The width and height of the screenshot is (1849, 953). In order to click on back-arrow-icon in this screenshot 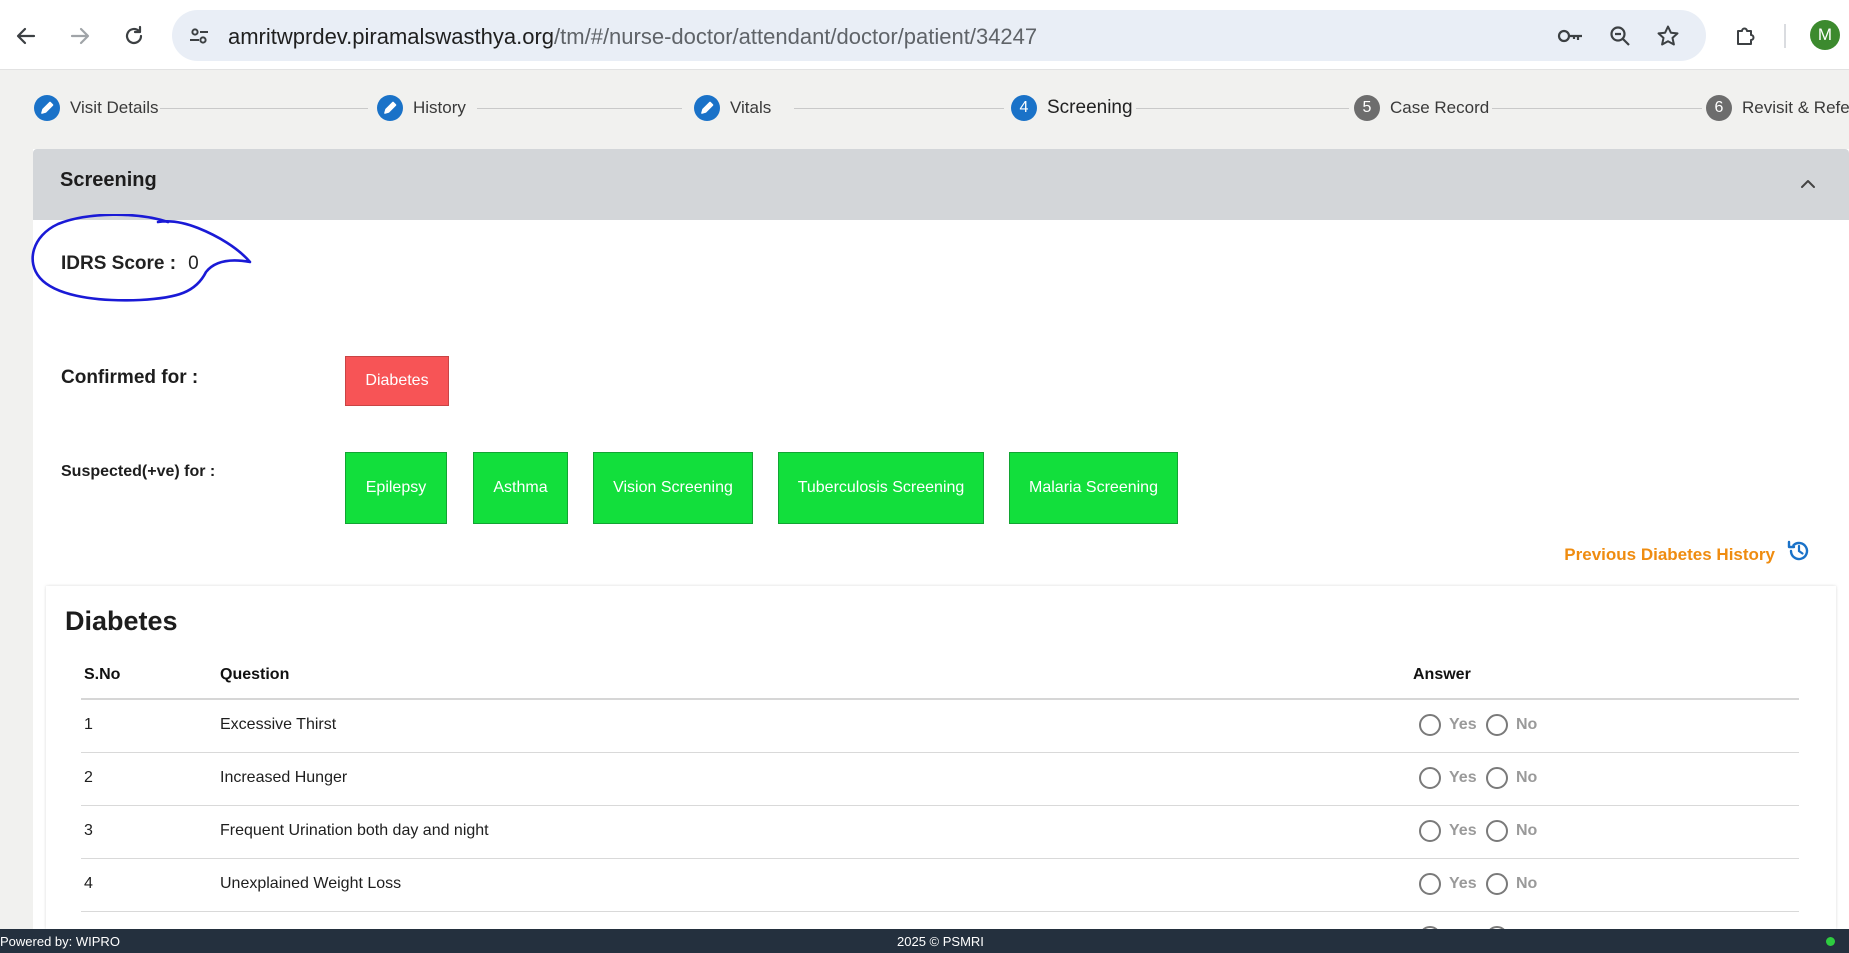, I will do `click(26, 36)`.